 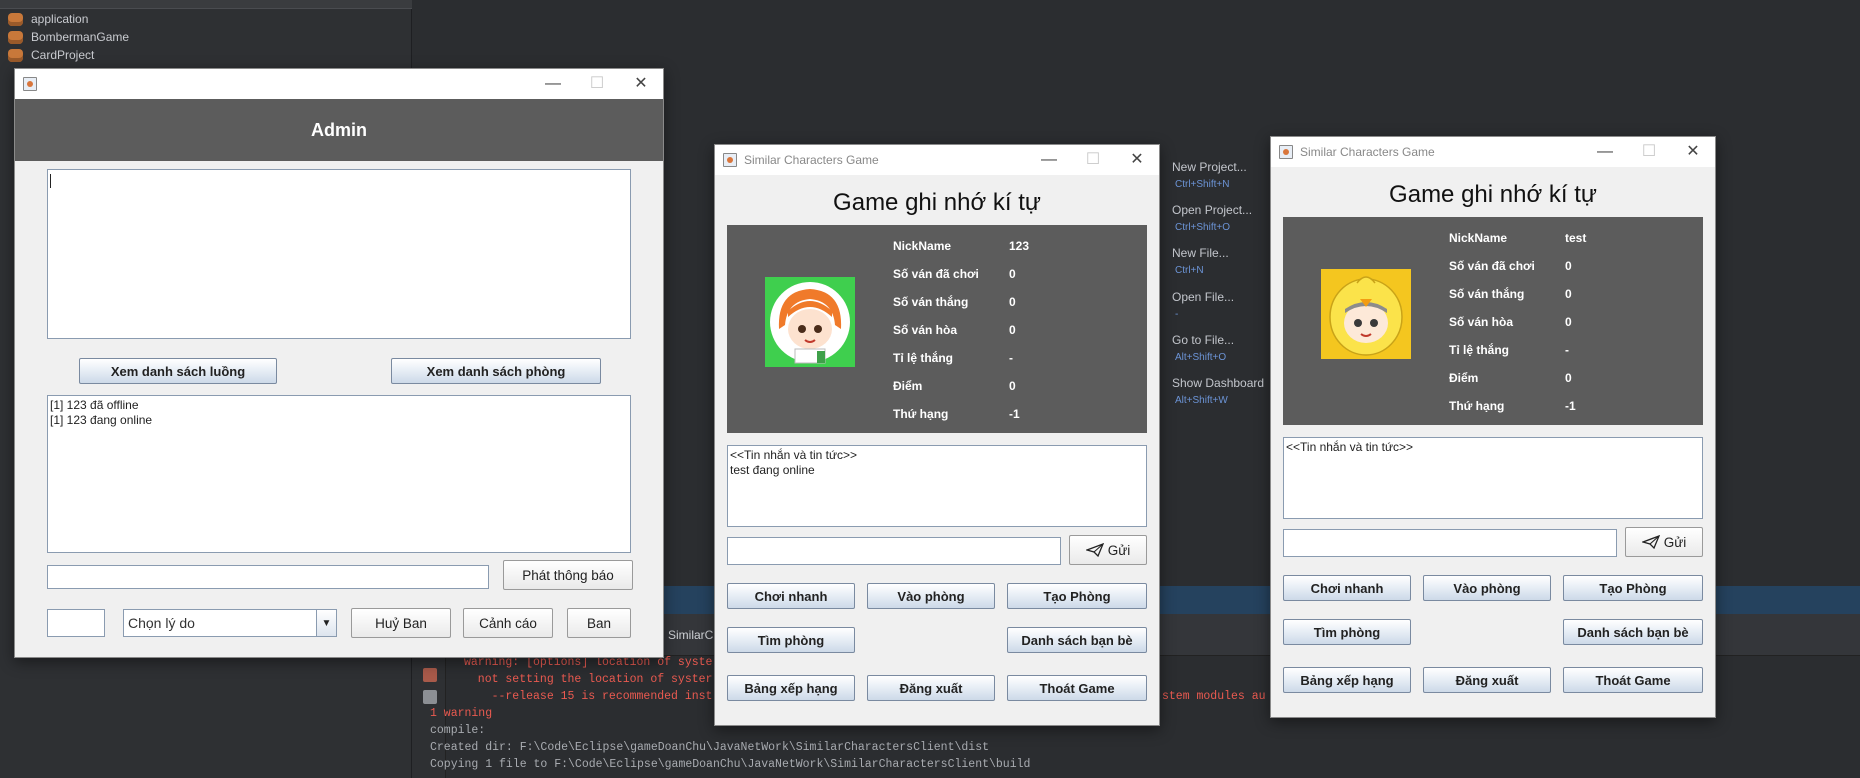 What do you see at coordinates (339, 130) in the screenshot?
I see `admin-header: Admin` at bounding box center [339, 130].